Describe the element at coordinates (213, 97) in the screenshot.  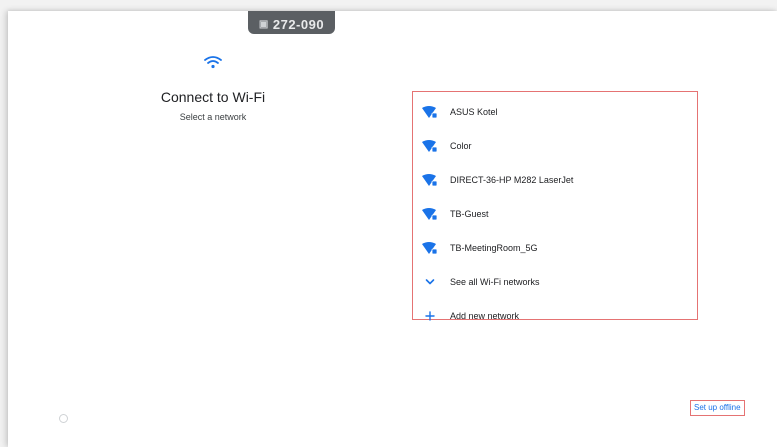
I see `page-title: Connect to Wi-Fi` at that location.